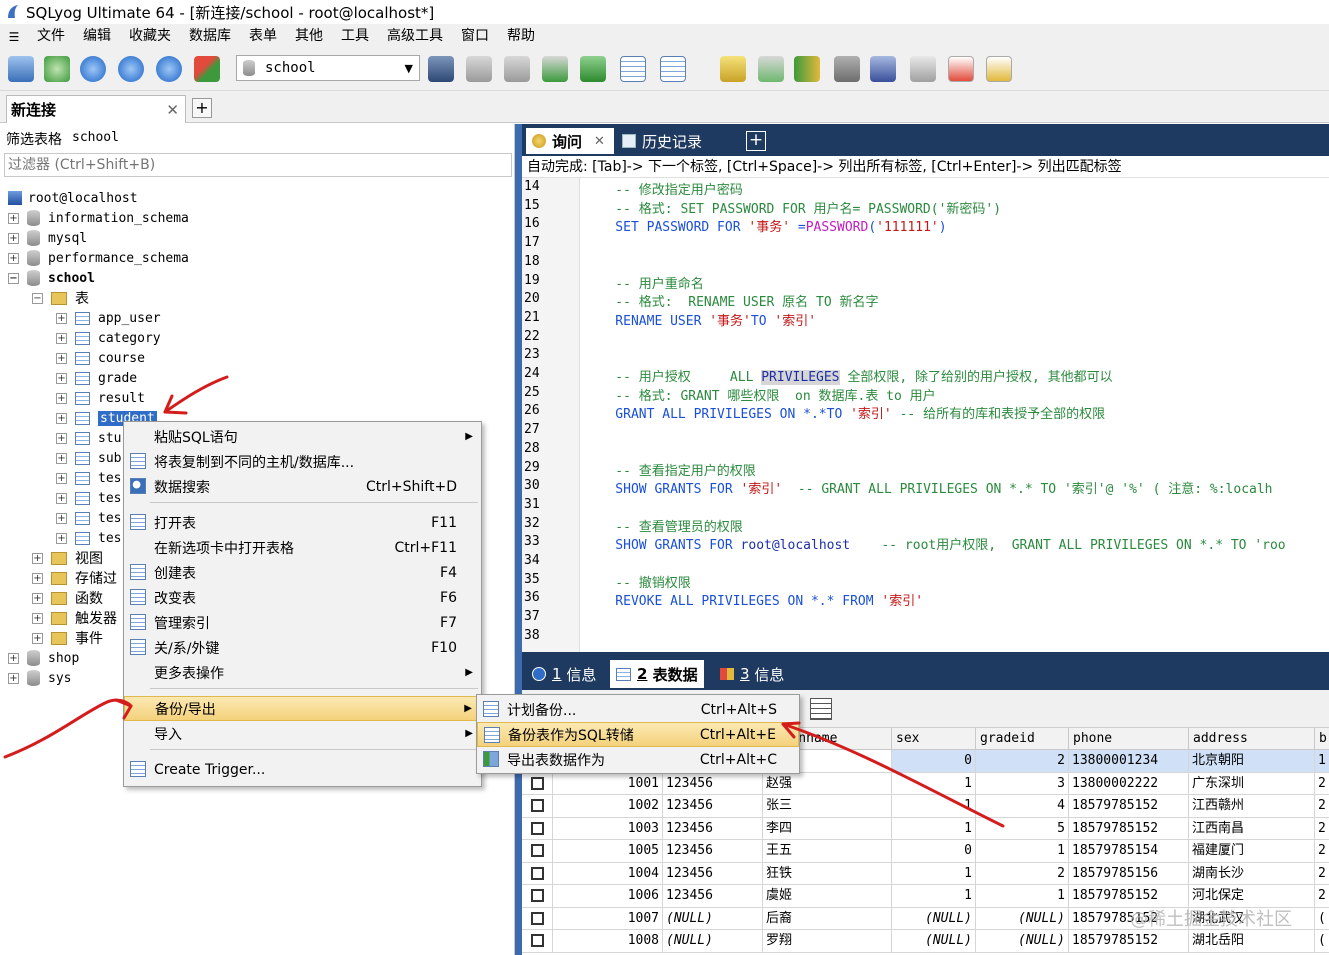 Image resolution: width=1329 pixels, height=955 pixels. I want to click on grid-cell: 1002, so click(608, 806).